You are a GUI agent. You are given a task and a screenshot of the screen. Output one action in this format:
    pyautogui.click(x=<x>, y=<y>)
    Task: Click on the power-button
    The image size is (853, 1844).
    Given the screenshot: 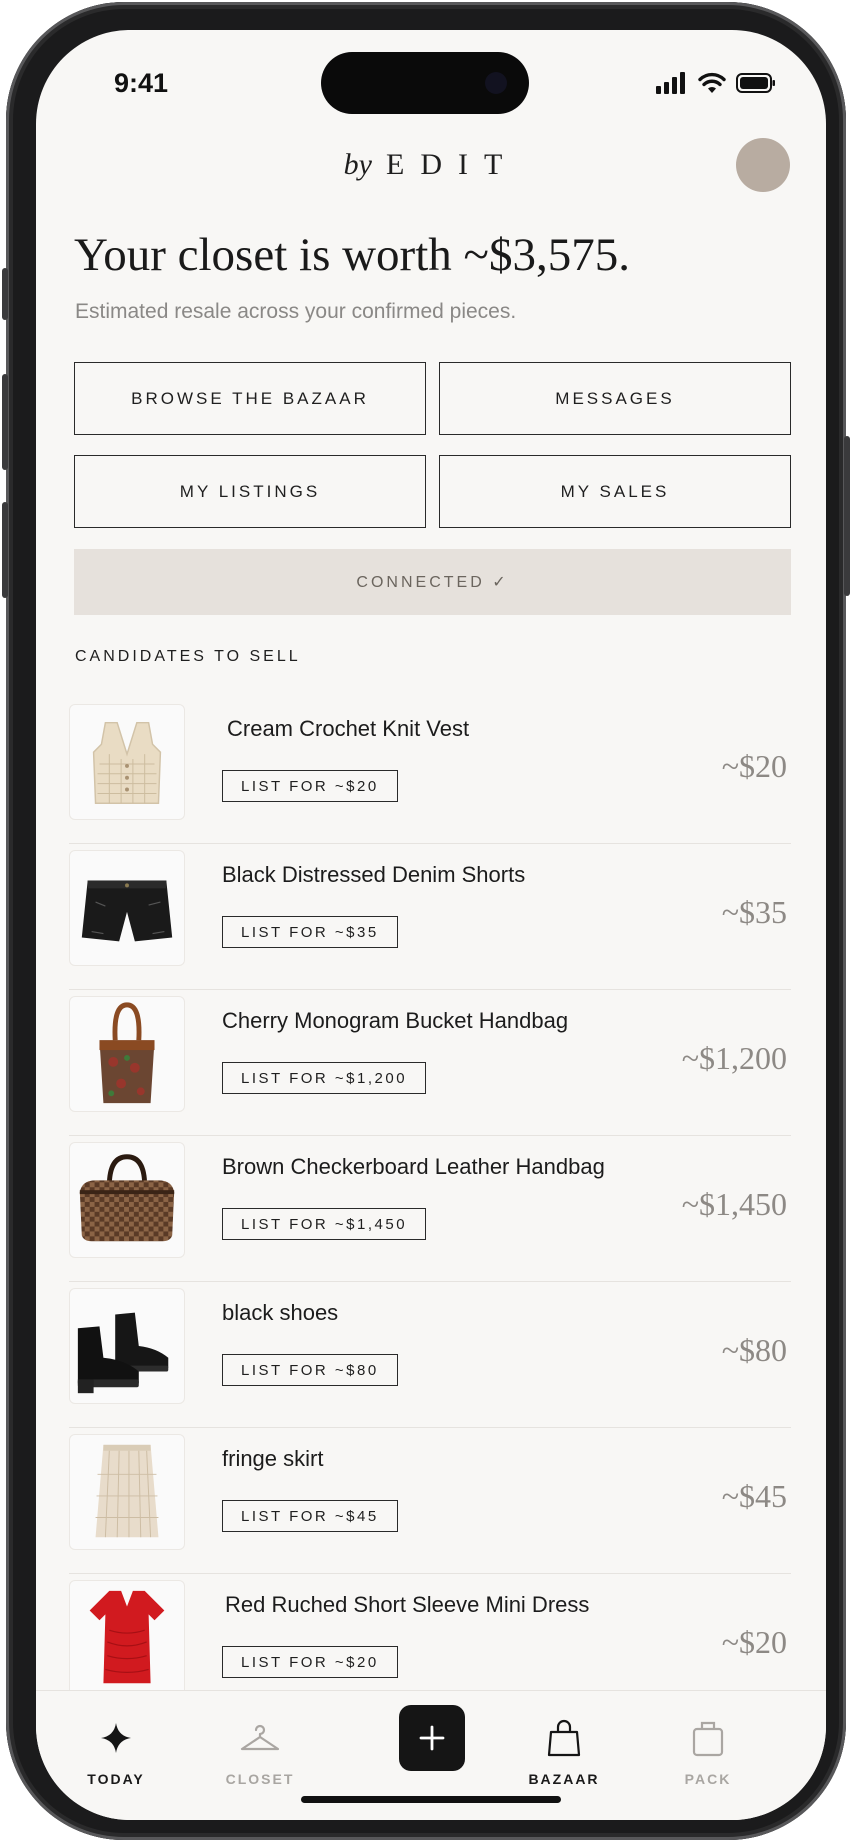 What is the action you would take?
    pyautogui.click(x=847, y=516)
    